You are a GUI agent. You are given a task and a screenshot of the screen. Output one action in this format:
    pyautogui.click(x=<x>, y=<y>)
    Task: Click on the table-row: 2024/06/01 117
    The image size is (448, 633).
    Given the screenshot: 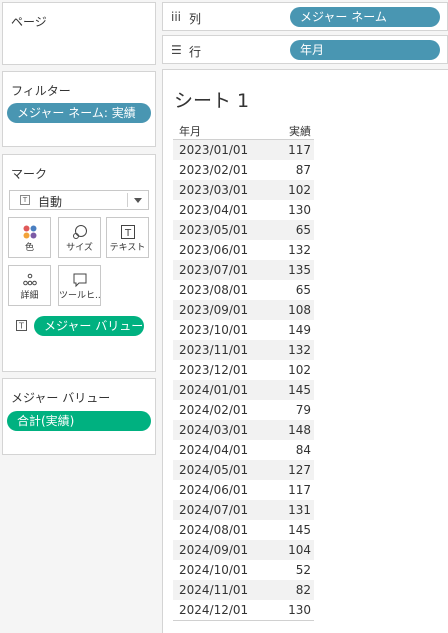 What is the action you would take?
    pyautogui.click(x=243, y=490)
    